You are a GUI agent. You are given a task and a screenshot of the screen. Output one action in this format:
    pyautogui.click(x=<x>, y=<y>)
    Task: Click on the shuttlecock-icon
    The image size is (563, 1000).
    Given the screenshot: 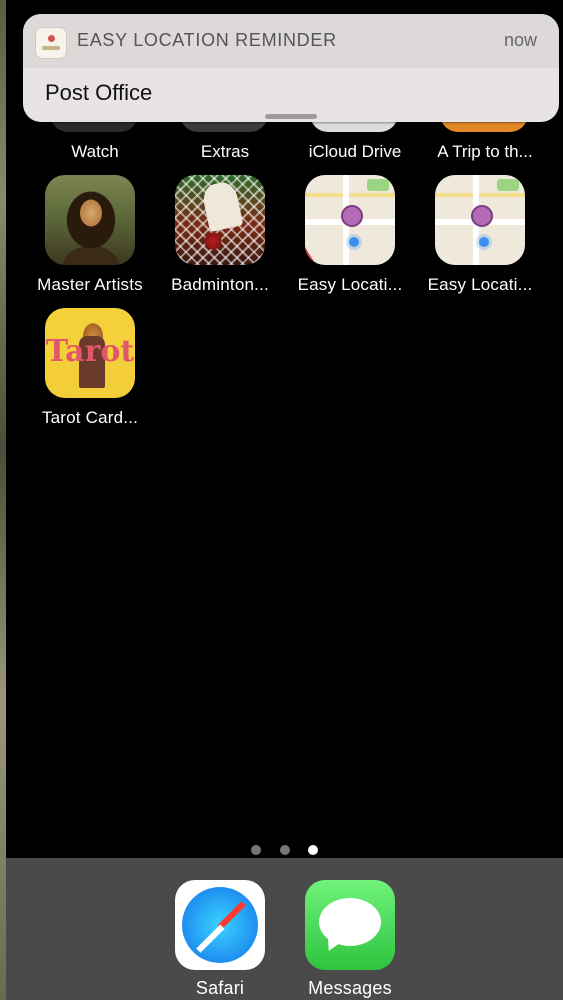 What is the action you would take?
    pyautogui.click(x=220, y=220)
    